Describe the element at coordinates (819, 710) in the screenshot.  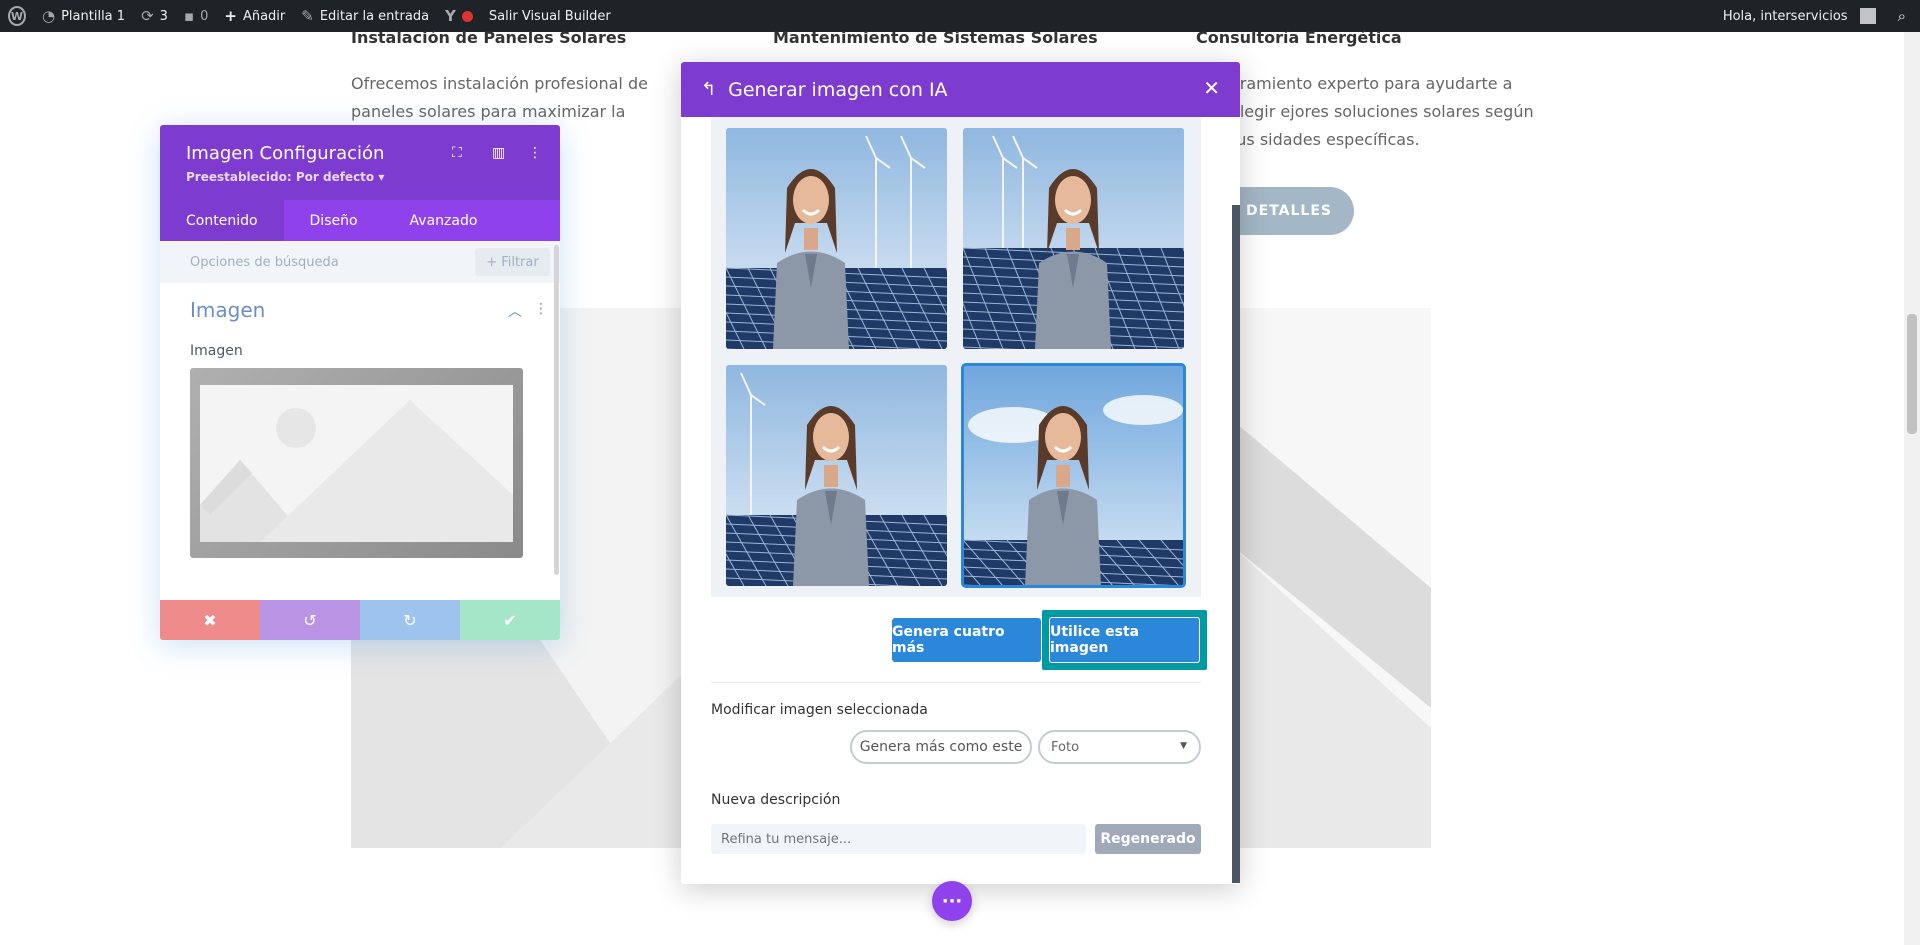
I see `modify-selected-label: Modificar imagen seleccionada` at that location.